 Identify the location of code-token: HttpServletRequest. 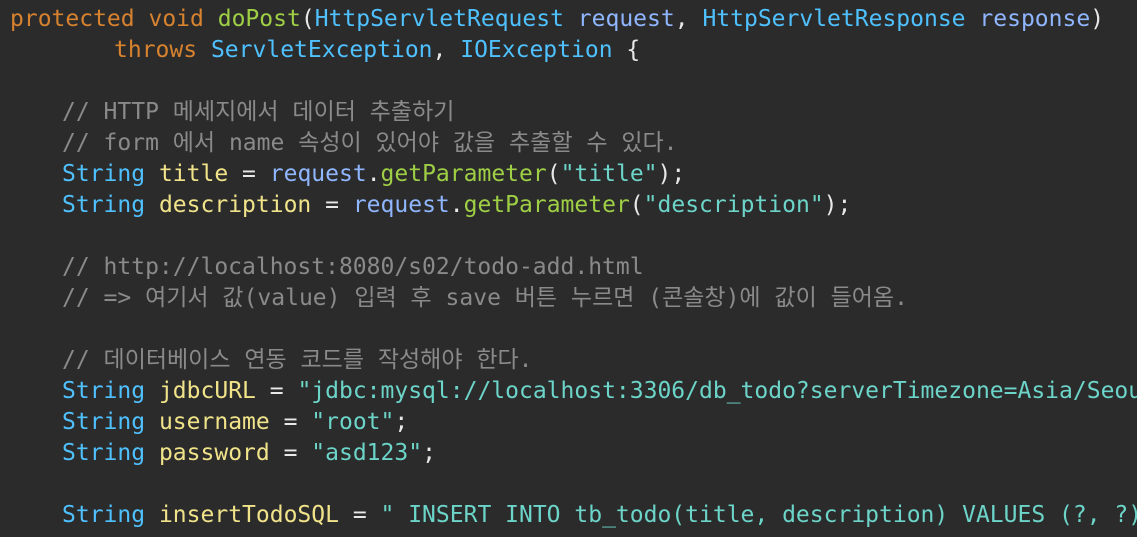
(439, 19).